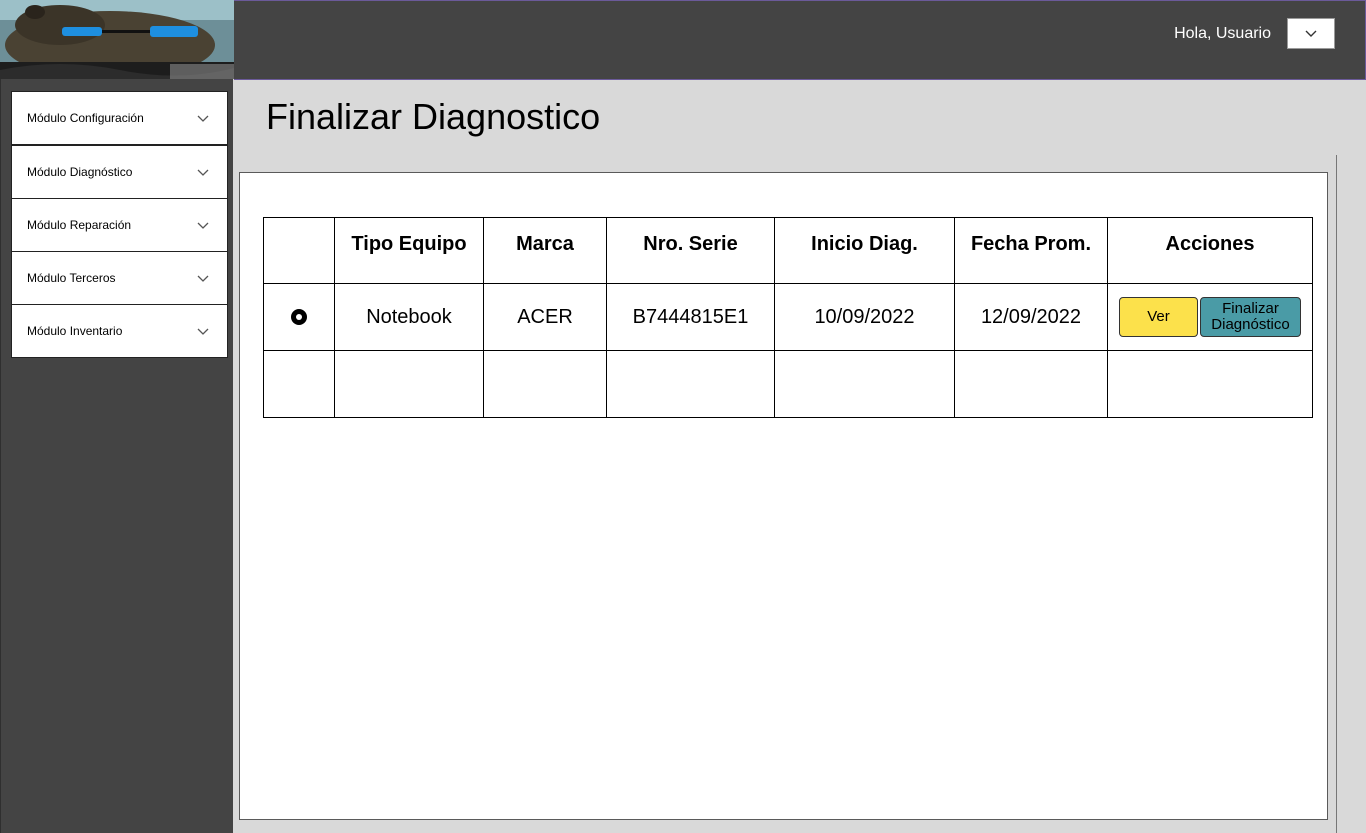 This screenshot has height=833, width=1366. Describe the element at coordinates (1031, 317) in the screenshot. I see `cell-fecha-prom: 12/09/2022` at that location.